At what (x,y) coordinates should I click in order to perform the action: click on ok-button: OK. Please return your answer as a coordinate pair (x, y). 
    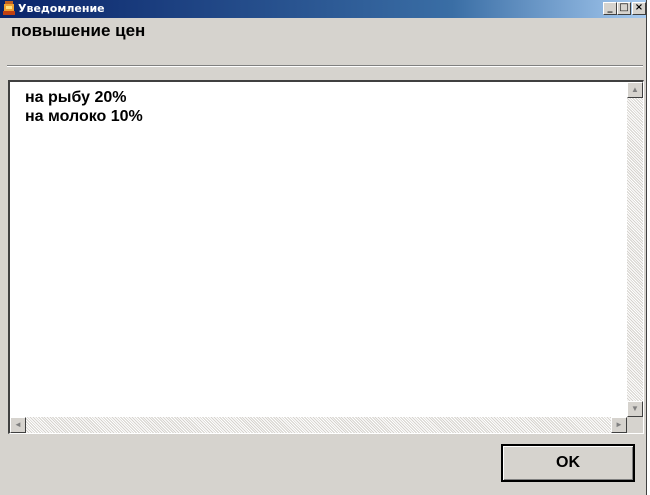
    Looking at the image, I should click on (568, 463).